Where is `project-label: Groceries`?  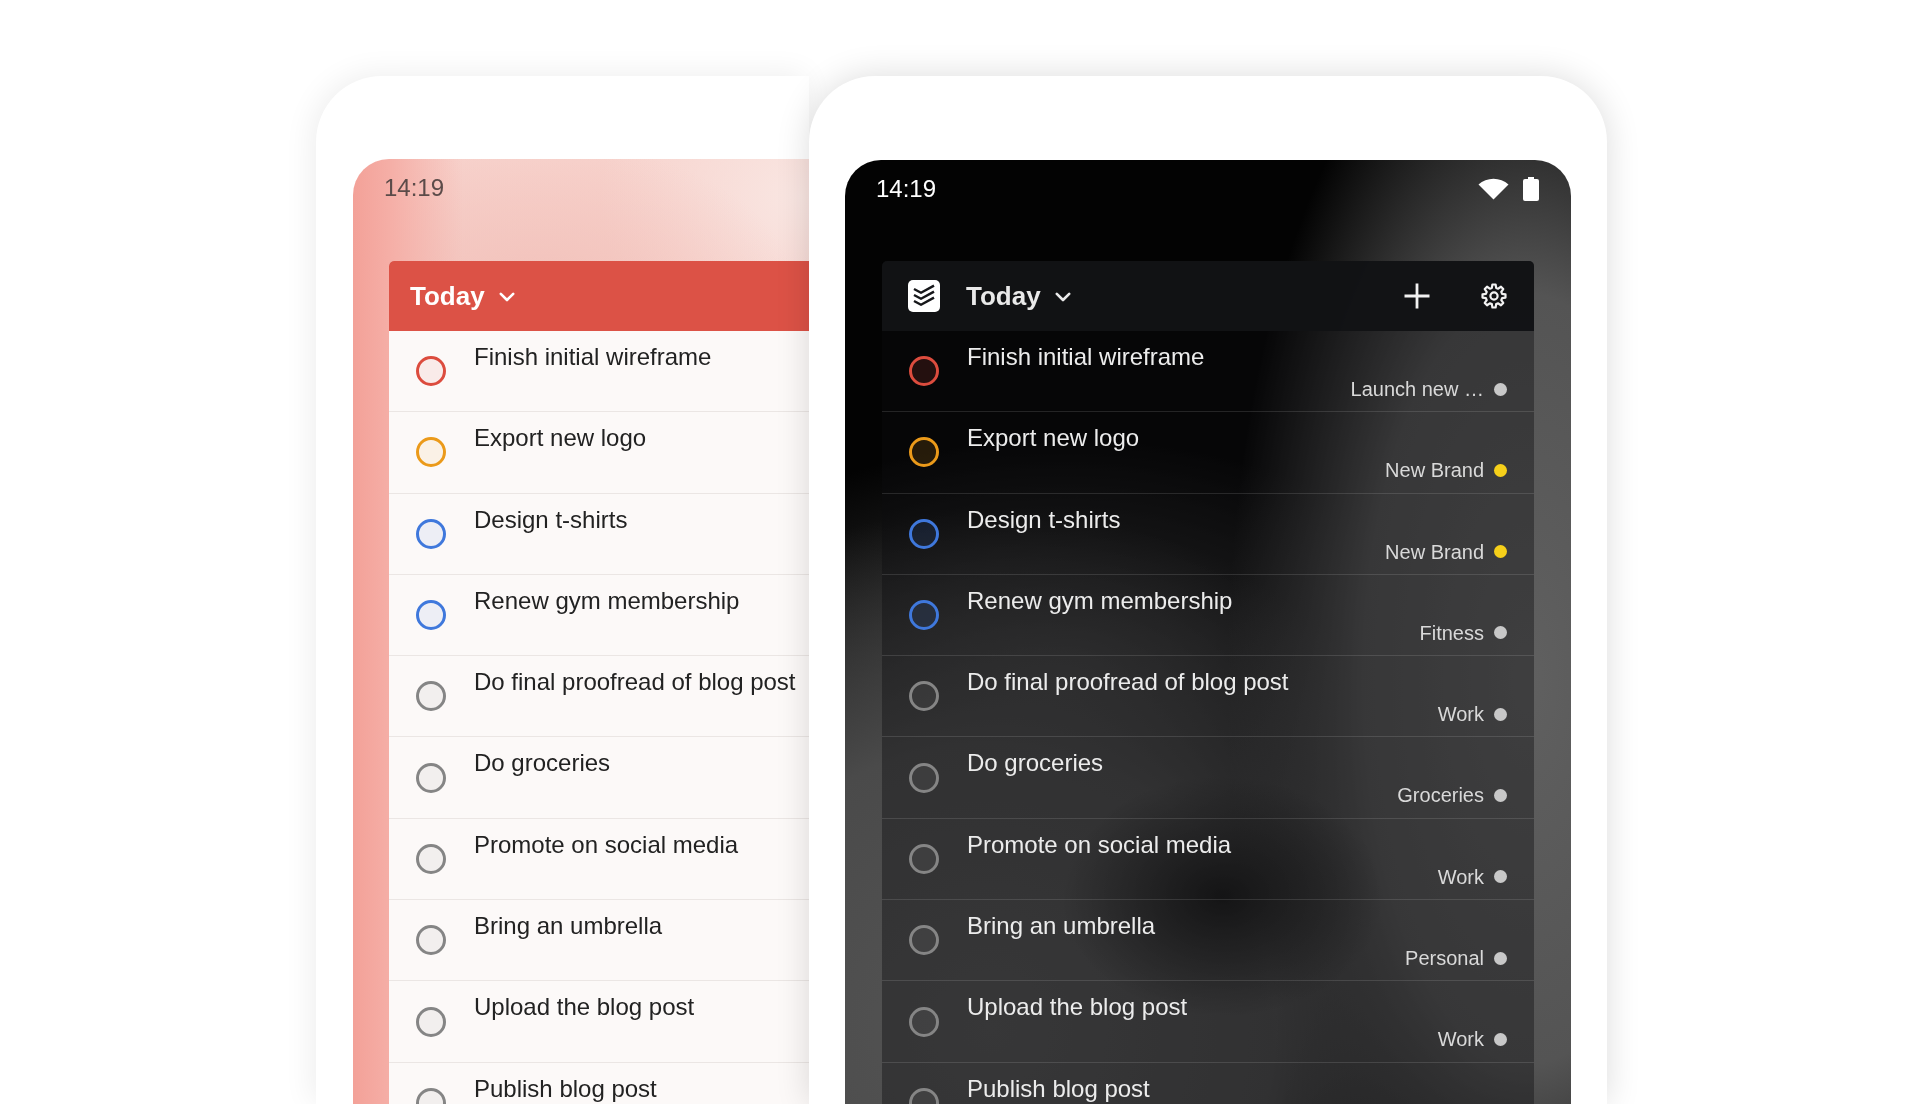
project-label: Groceries is located at coordinates (1440, 795).